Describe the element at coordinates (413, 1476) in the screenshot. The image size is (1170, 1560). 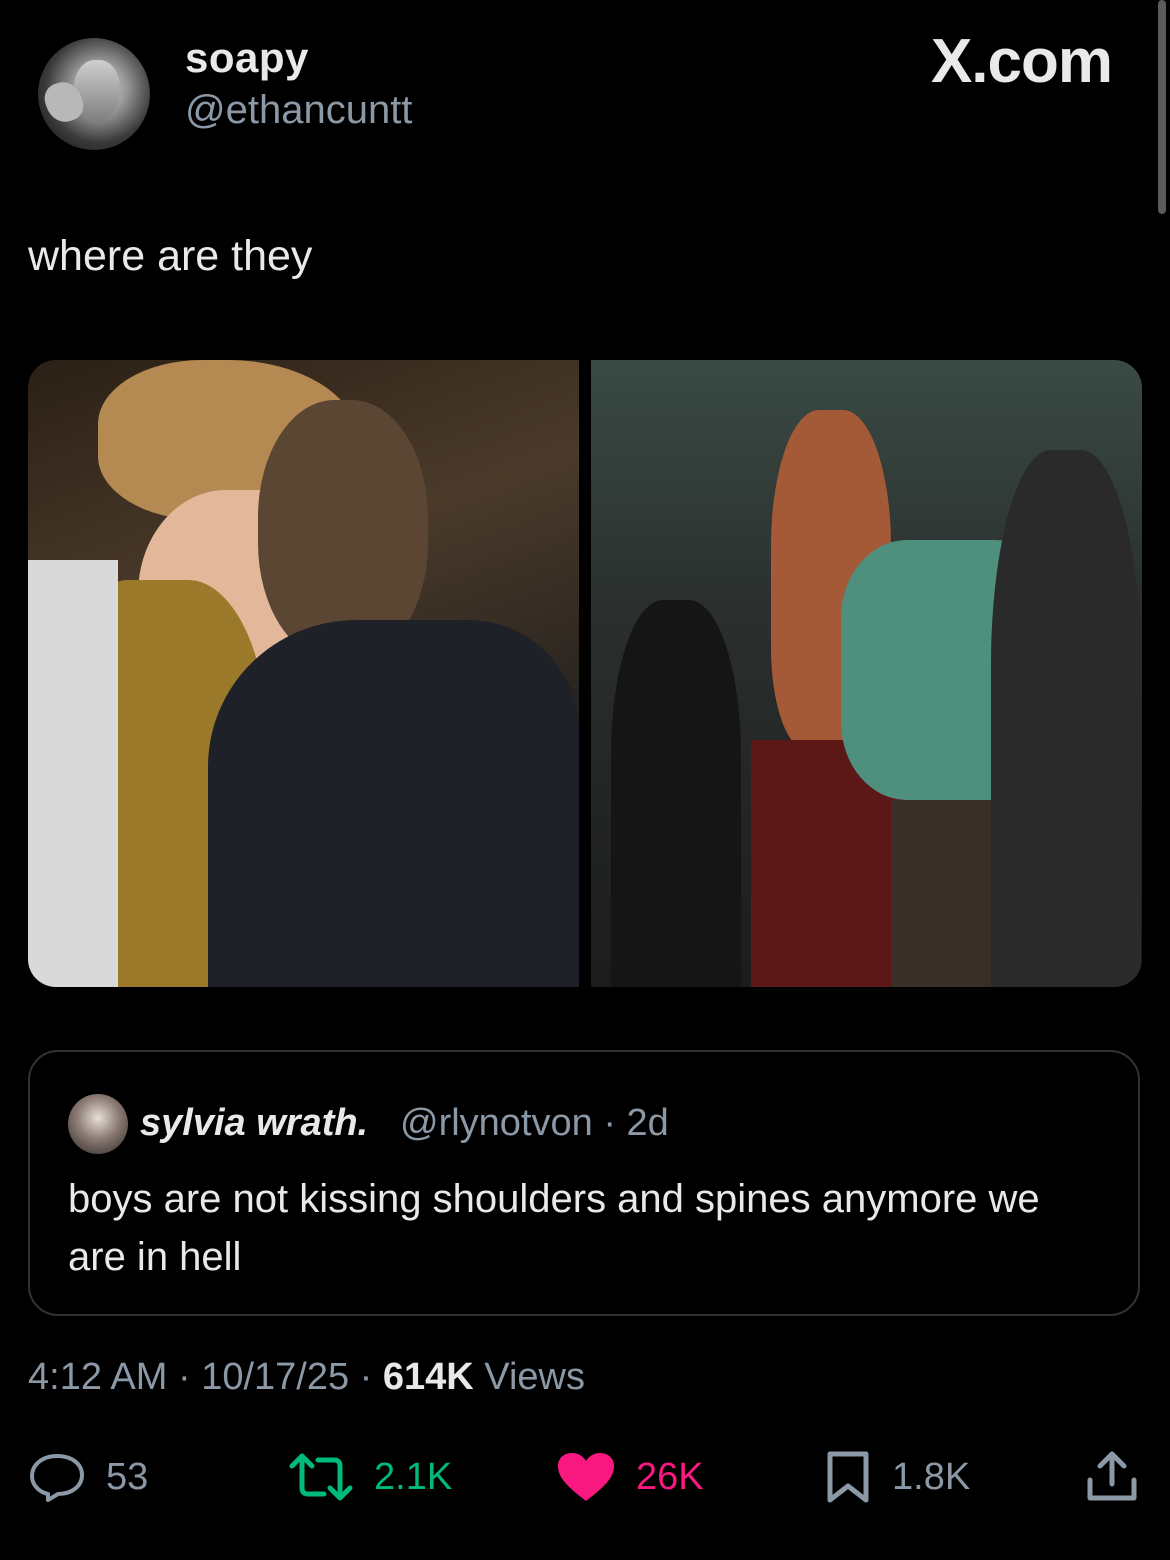
I see `repost-count: 2.1K` at that location.